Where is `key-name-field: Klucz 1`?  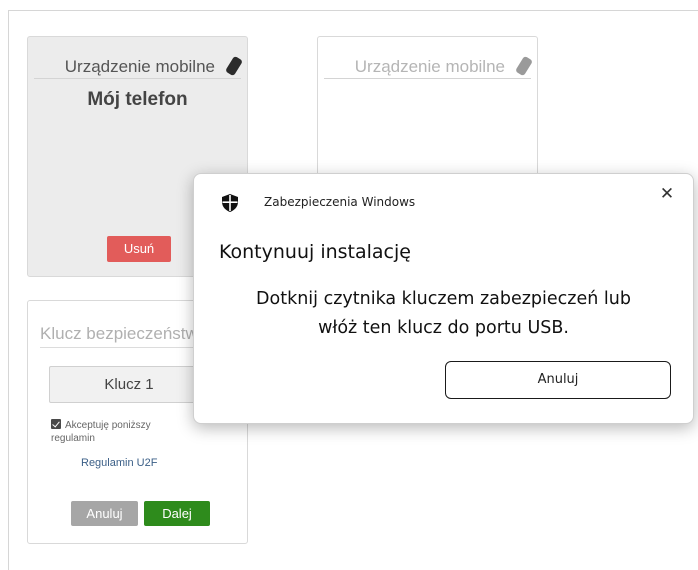 key-name-field: Klucz 1 is located at coordinates (129, 384).